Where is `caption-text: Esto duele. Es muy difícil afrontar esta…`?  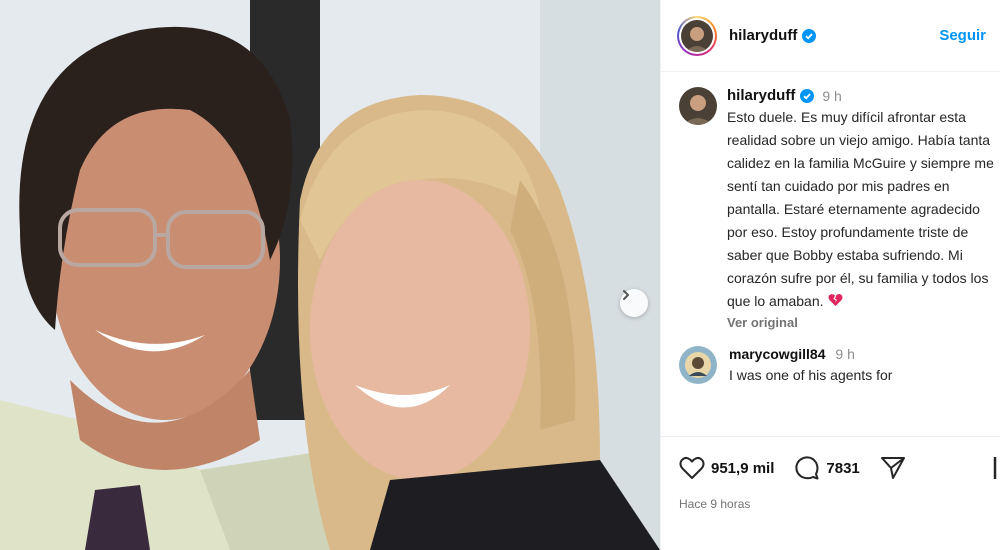 caption-text: Esto duele. Es muy difícil afrontar esta… is located at coordinates (860, 209).